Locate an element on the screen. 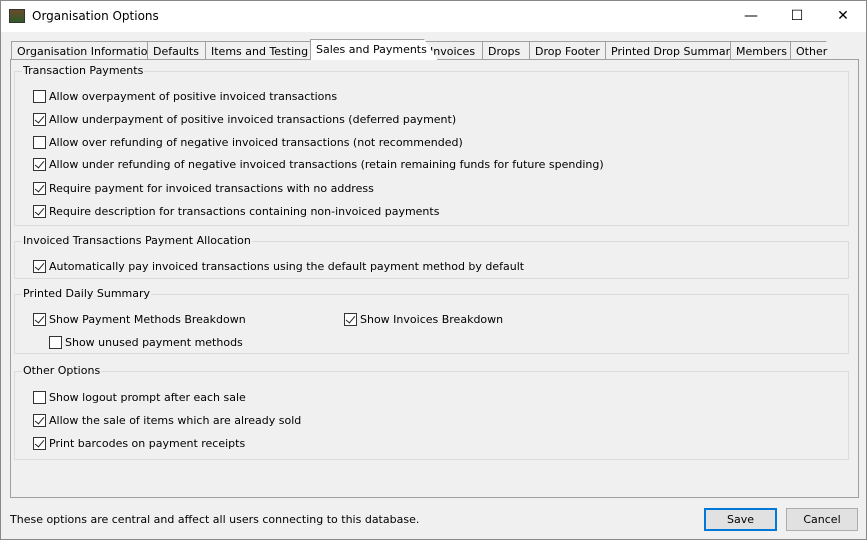 The image size is (867, 540). tab-other: Other is located at coordinates (815, 50).